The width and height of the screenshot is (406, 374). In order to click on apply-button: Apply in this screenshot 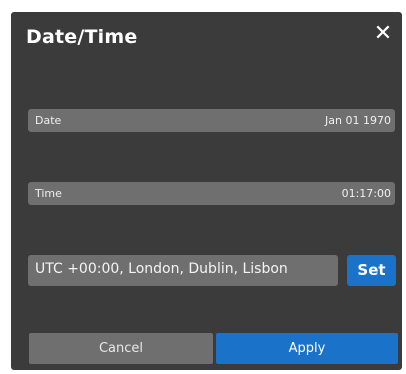, I will do `click(307, 348)`.